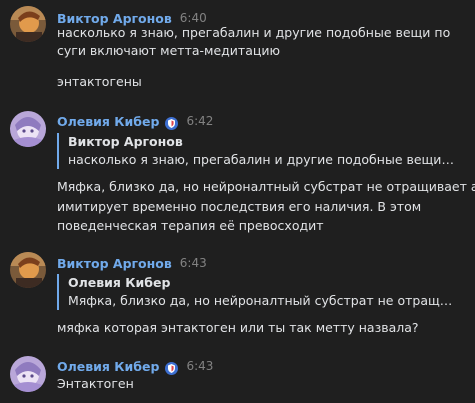  Describe the element at coordinates (95, 383) in the screenshot. I see `message-text-line: Энтактоген` at that location.